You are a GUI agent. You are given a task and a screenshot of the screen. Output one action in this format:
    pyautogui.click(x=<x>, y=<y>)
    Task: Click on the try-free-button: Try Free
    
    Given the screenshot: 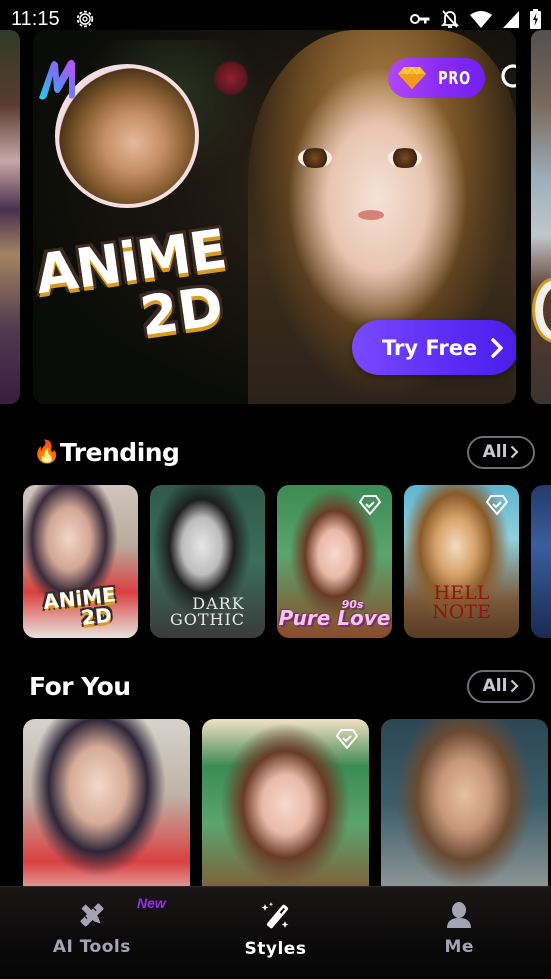 What is the action you would take?
    pyautogui.click(x=434, y=347)
    